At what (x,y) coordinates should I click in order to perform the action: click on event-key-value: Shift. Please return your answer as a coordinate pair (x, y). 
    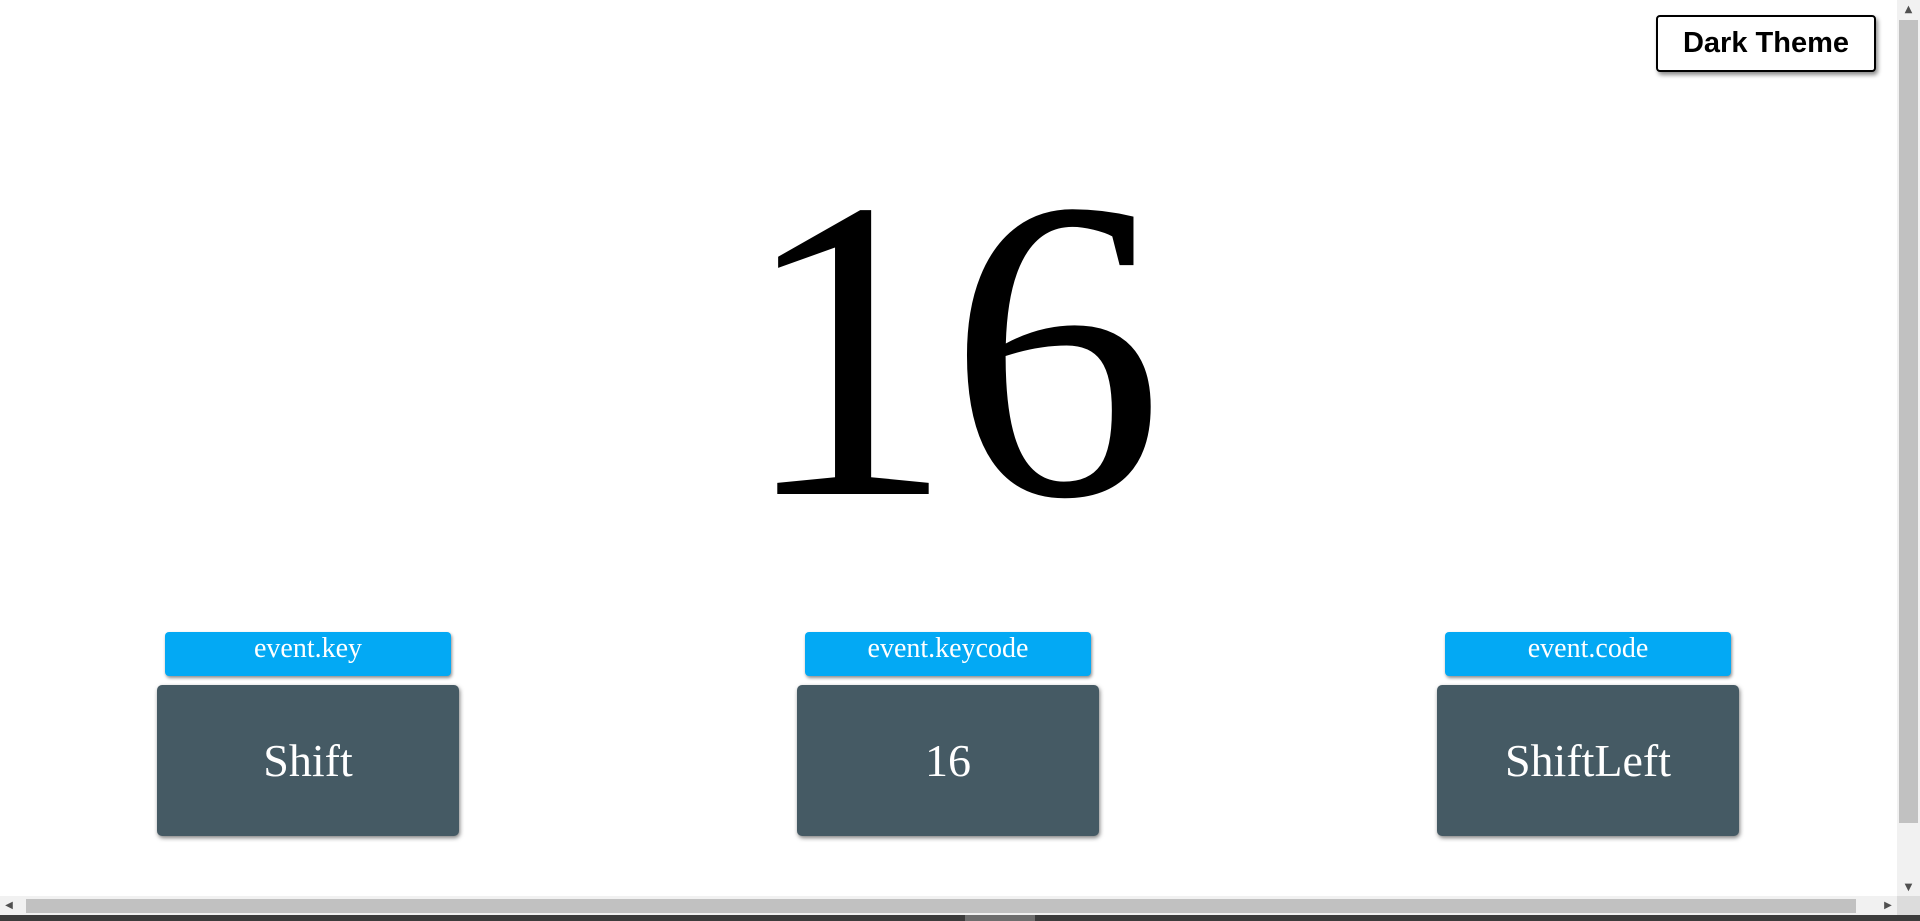
    Looking at the image, I should click on (308, 760).